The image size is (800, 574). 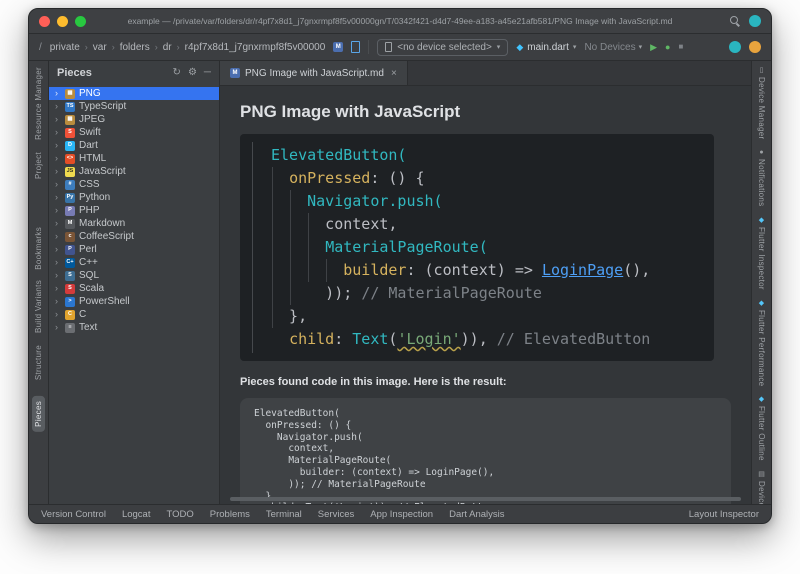 What do you see at coordinates (476, 514) in the screenshot?
I see `status-item-dart-analysis: Dart Analysis` at bounding box center [476, 514].